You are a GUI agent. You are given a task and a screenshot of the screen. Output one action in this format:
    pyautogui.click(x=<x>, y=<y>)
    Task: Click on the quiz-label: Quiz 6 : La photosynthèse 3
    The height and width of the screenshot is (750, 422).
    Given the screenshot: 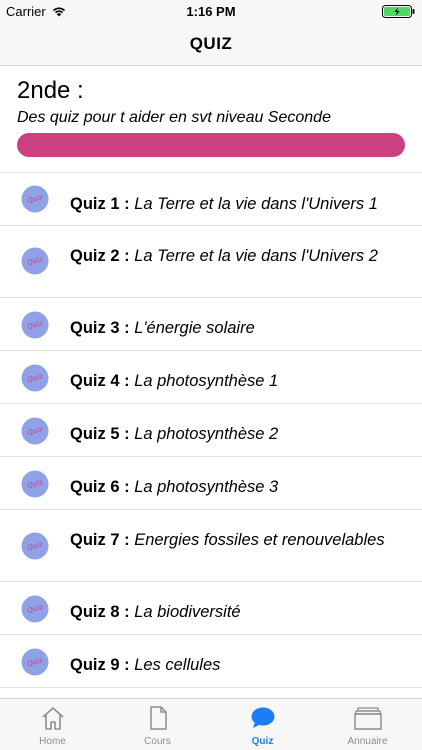 What is the action you would take?
    pyautogui.click(x=235, y=487)
    